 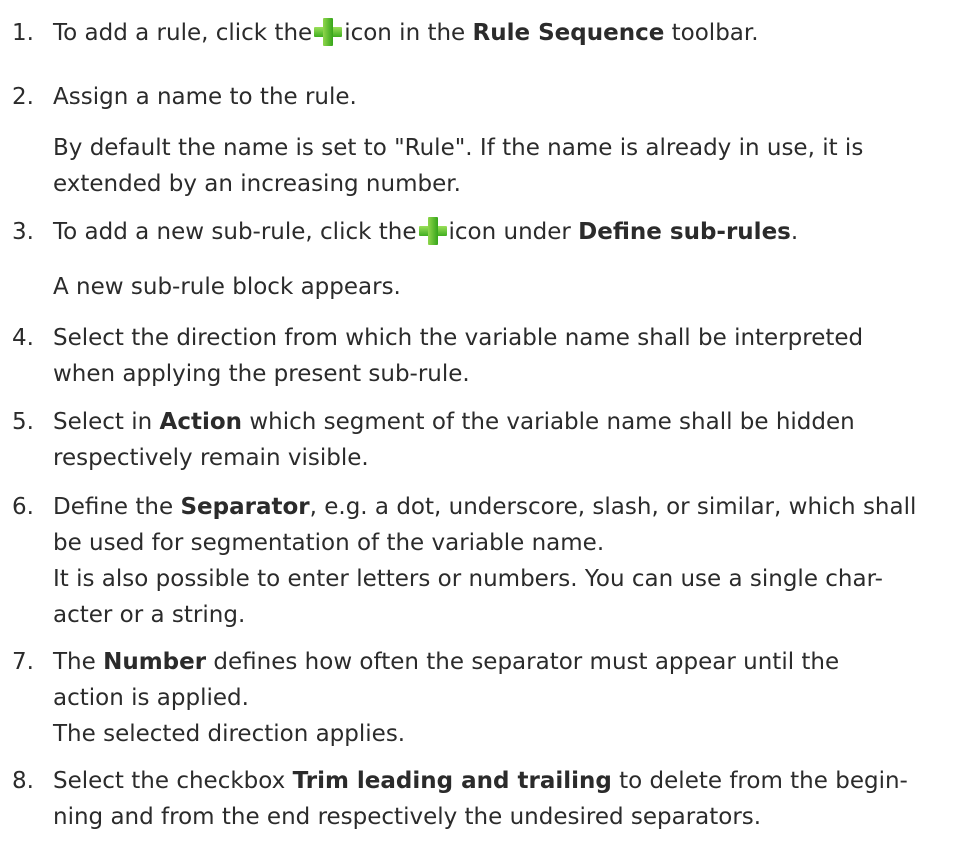 I want to click on ui-term-action: Action, so click(x=201, y=422).